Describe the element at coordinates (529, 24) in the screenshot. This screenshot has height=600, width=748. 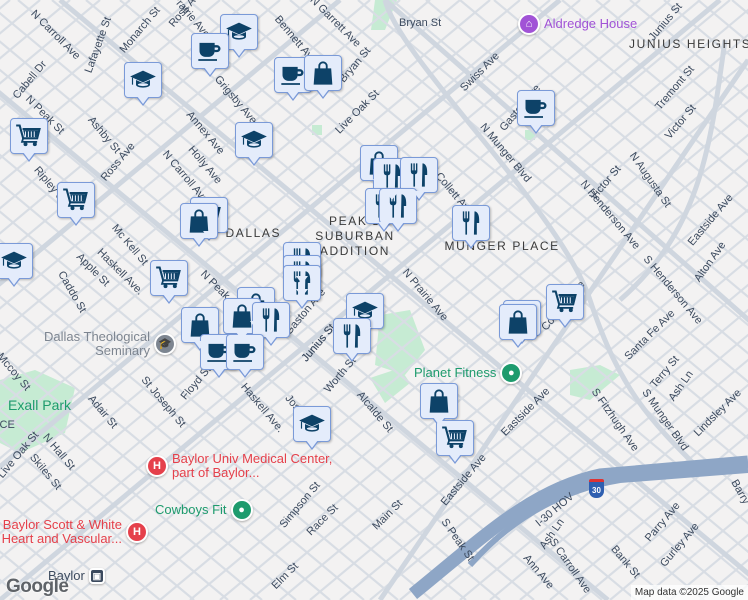
I see `museum-icon: ⌂` at that location.